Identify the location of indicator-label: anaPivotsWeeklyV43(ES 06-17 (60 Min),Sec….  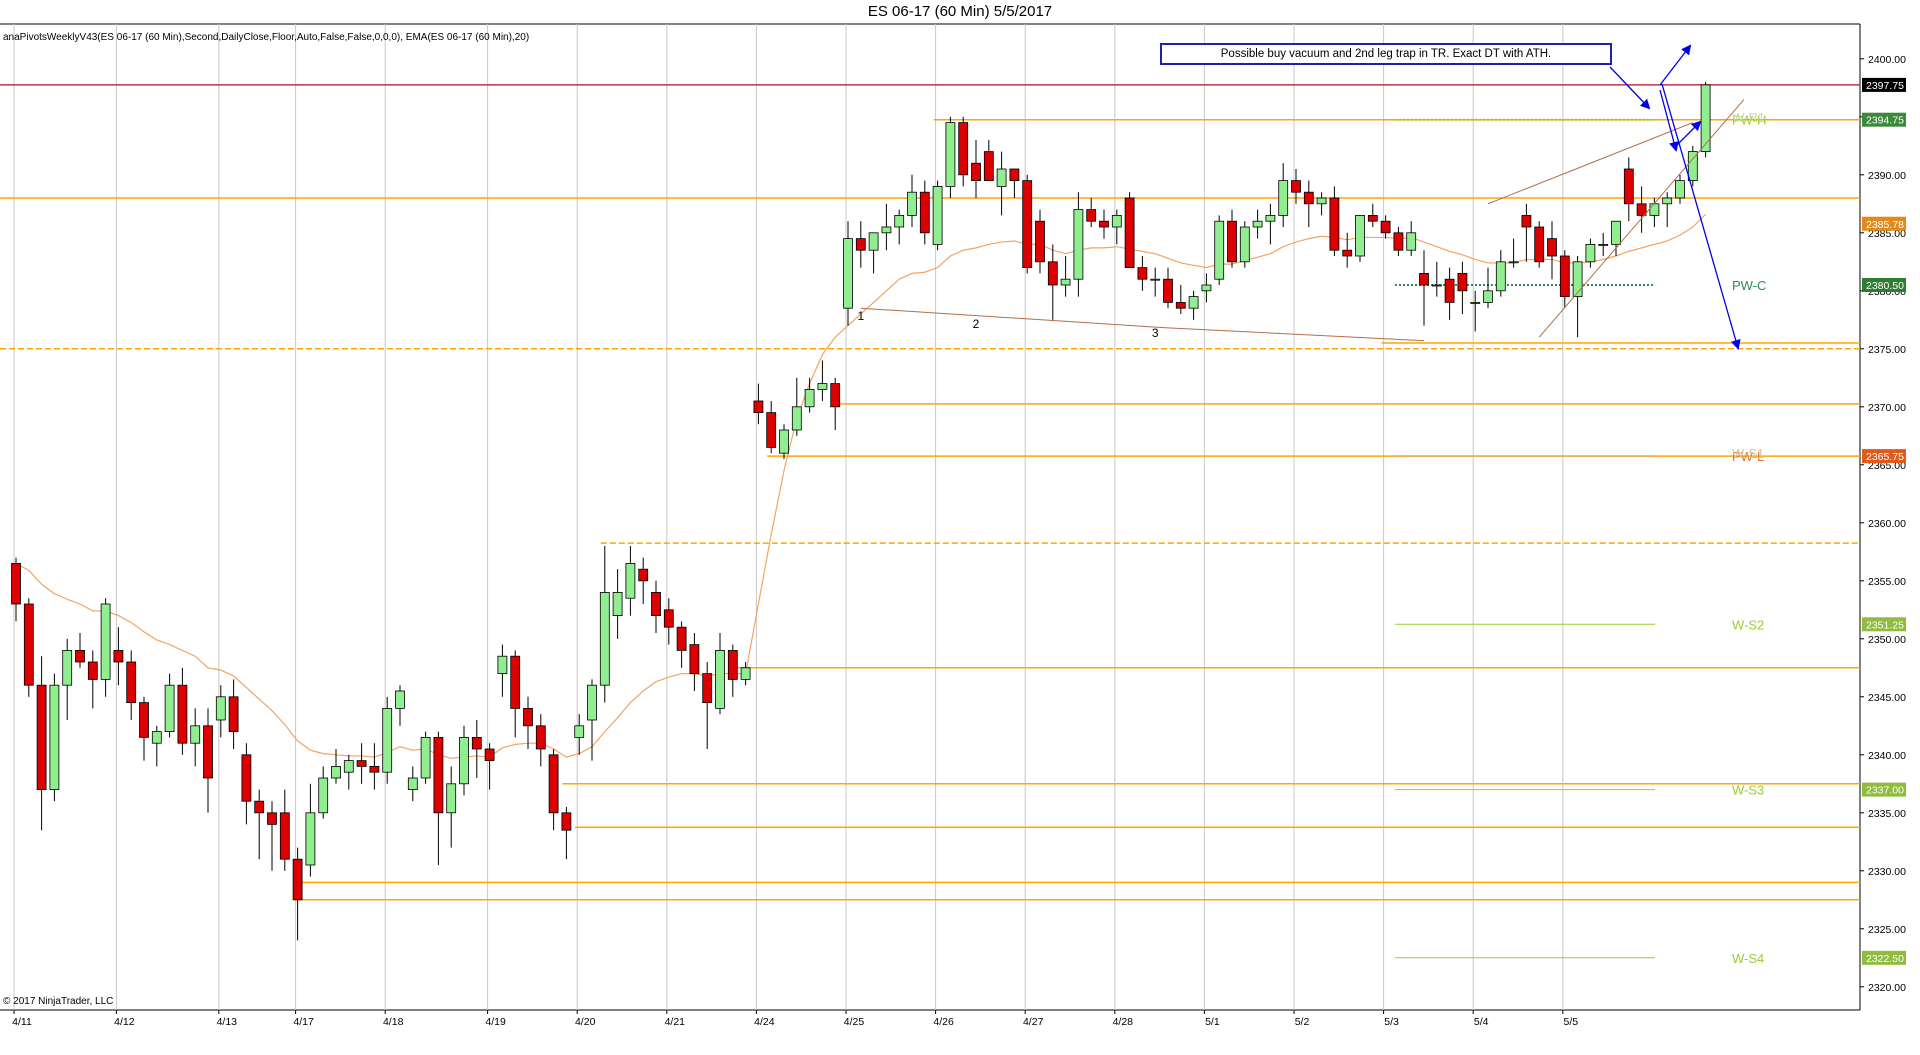
(266, 37).